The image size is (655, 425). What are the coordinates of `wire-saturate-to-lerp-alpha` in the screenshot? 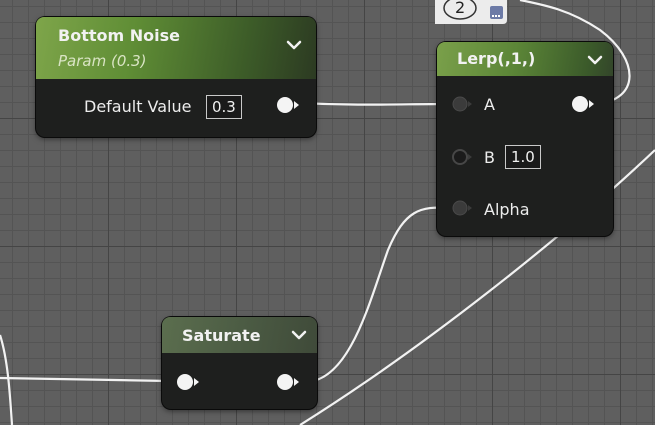 It's located at (377, 295).